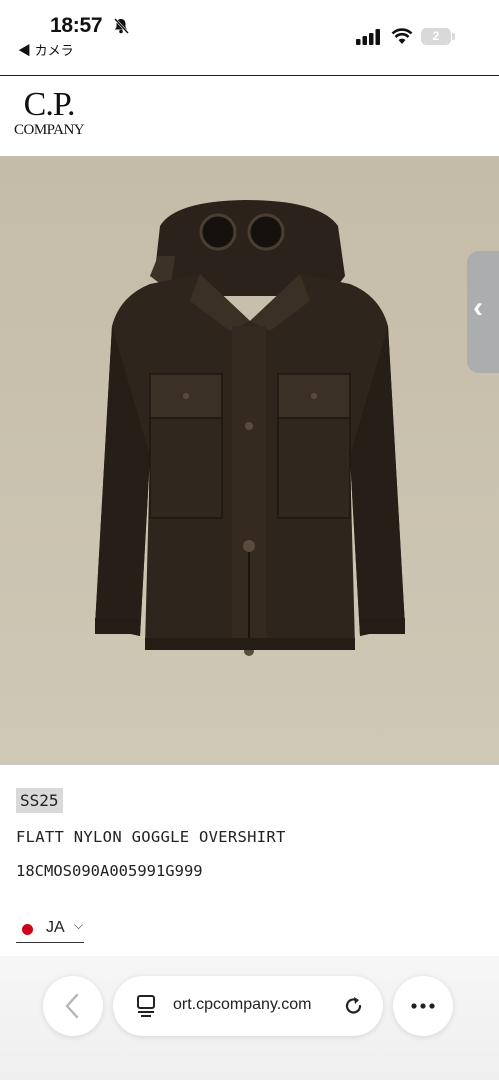 Image resolution: width=499 pixels, height=1080 pixels. I want to click on season-badge: SS25, so click(39, 800).